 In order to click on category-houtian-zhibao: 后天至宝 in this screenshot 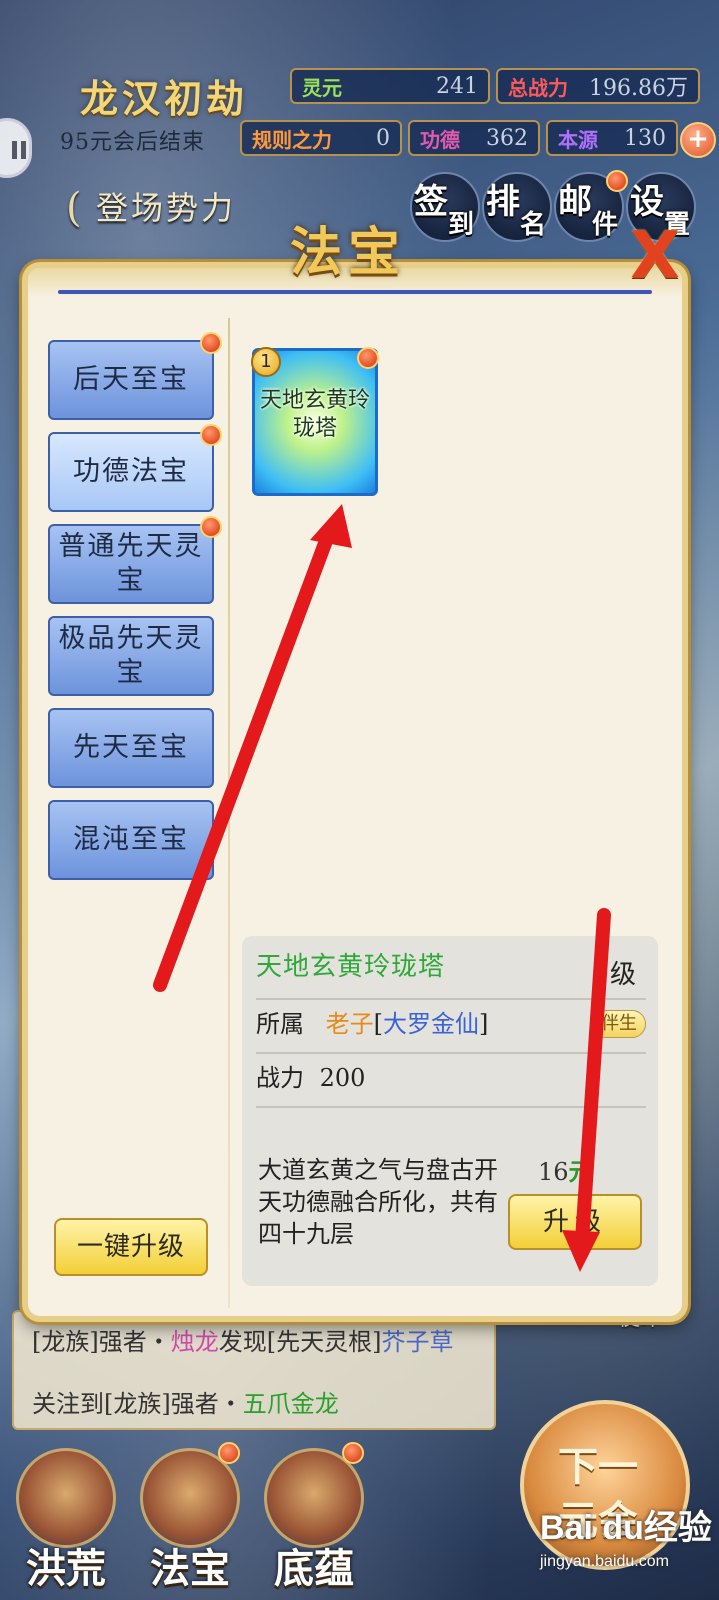, I will do `click(135, 376)`.